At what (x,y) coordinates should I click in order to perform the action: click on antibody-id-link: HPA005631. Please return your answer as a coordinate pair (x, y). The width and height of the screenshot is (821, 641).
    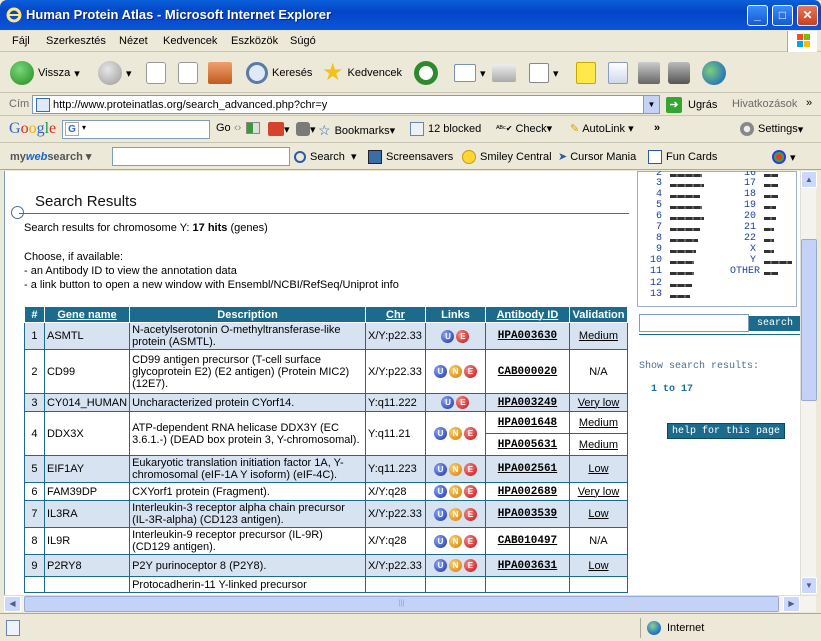
    Looking at the image, I should click on (527, 444).